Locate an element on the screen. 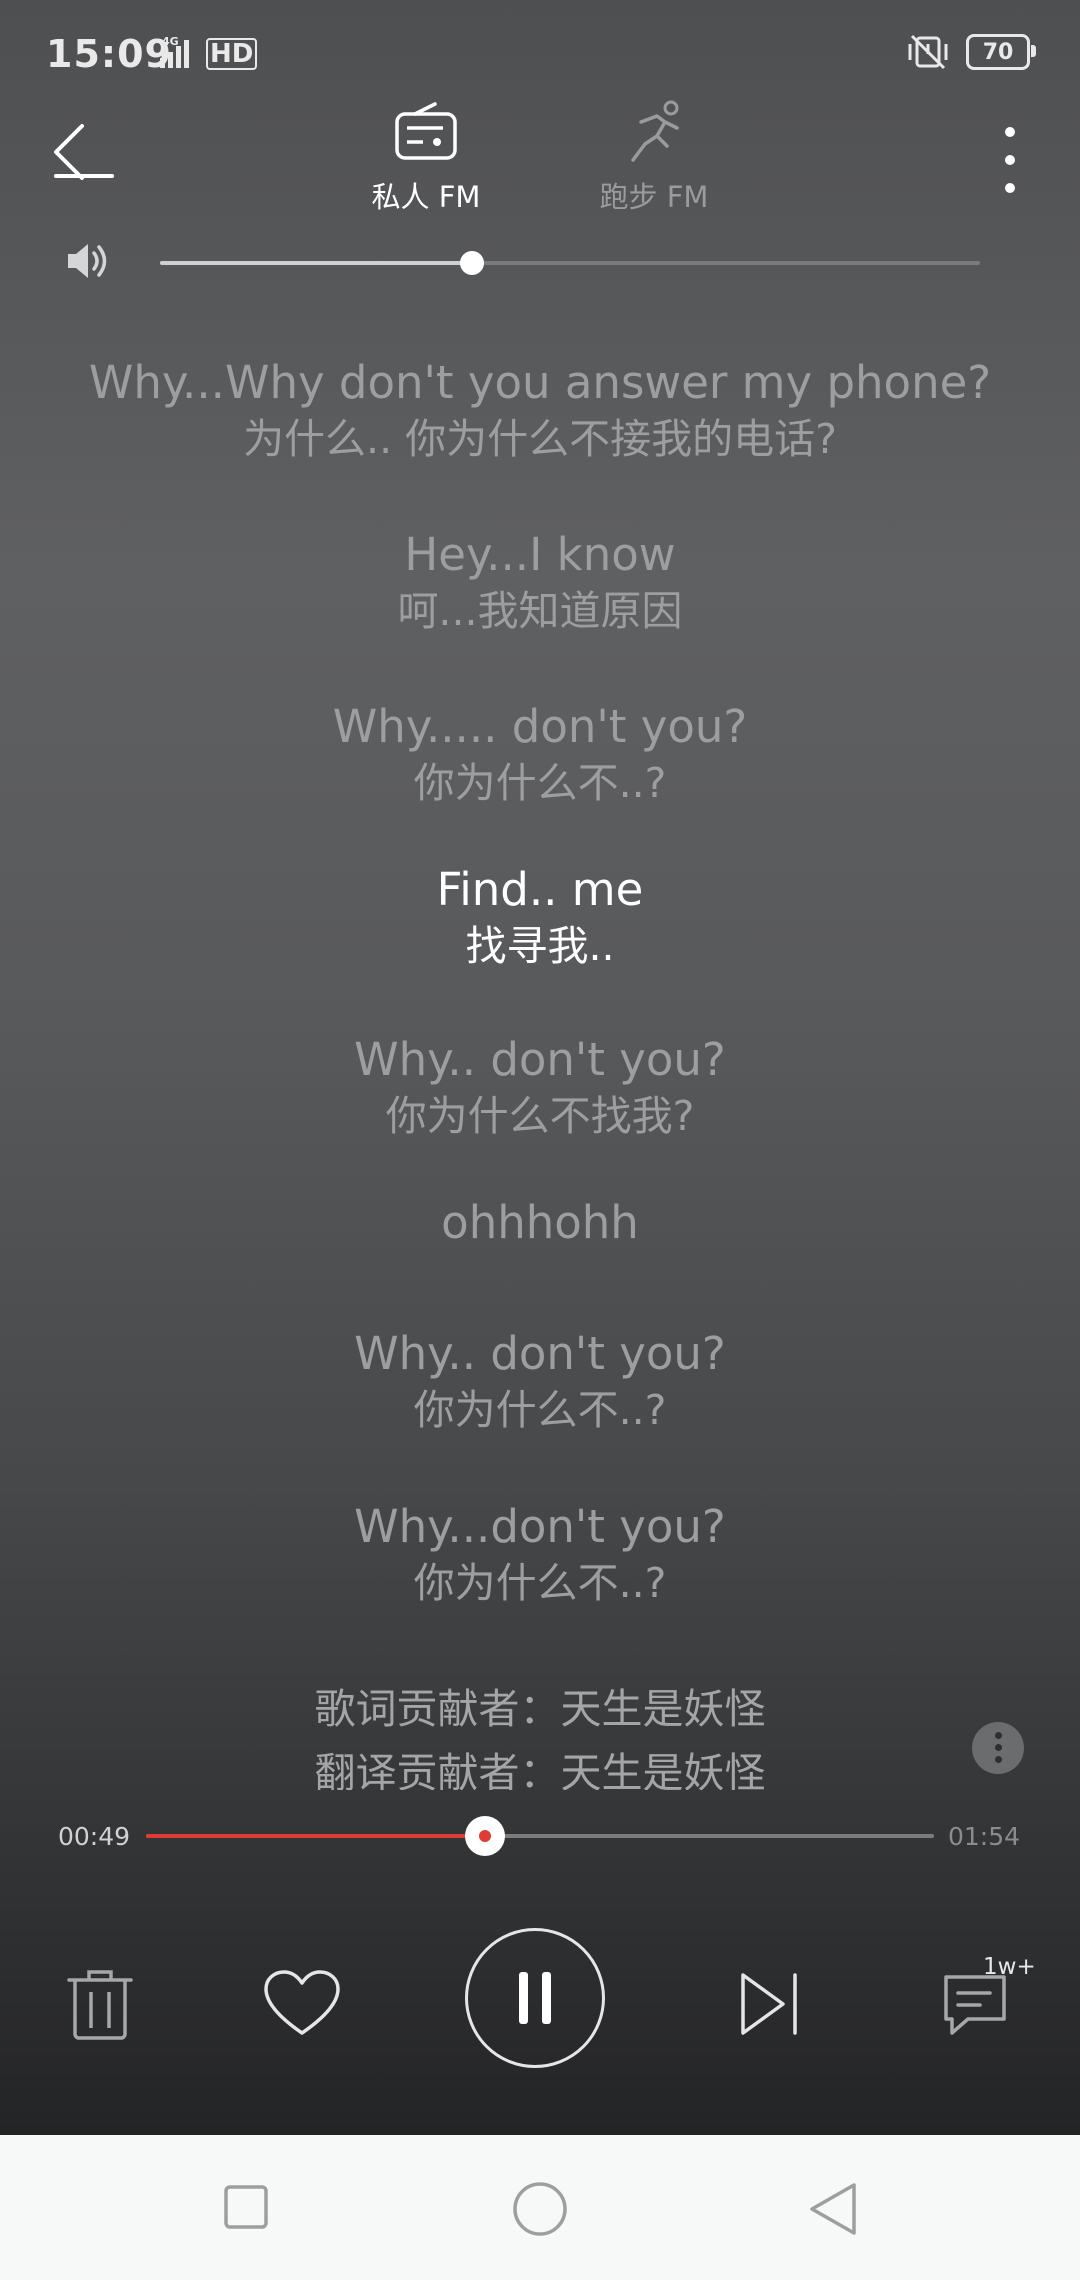  volume-control is located at coordinates (540, 260).